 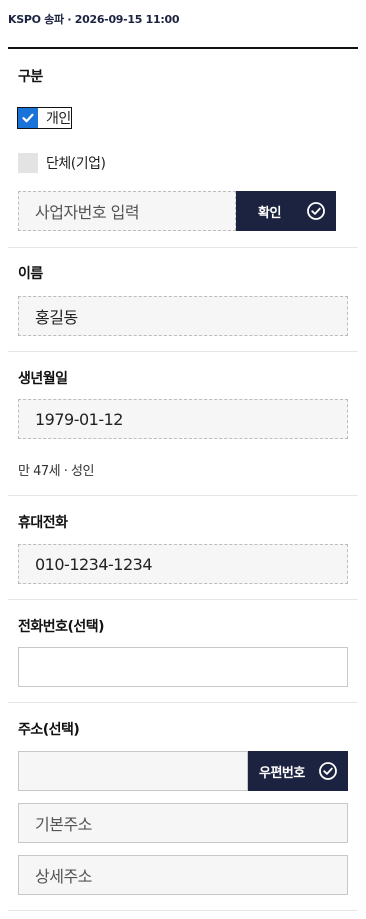 I want to click on birthdate-field: 1979-01-12, so click(x=183, y=419).